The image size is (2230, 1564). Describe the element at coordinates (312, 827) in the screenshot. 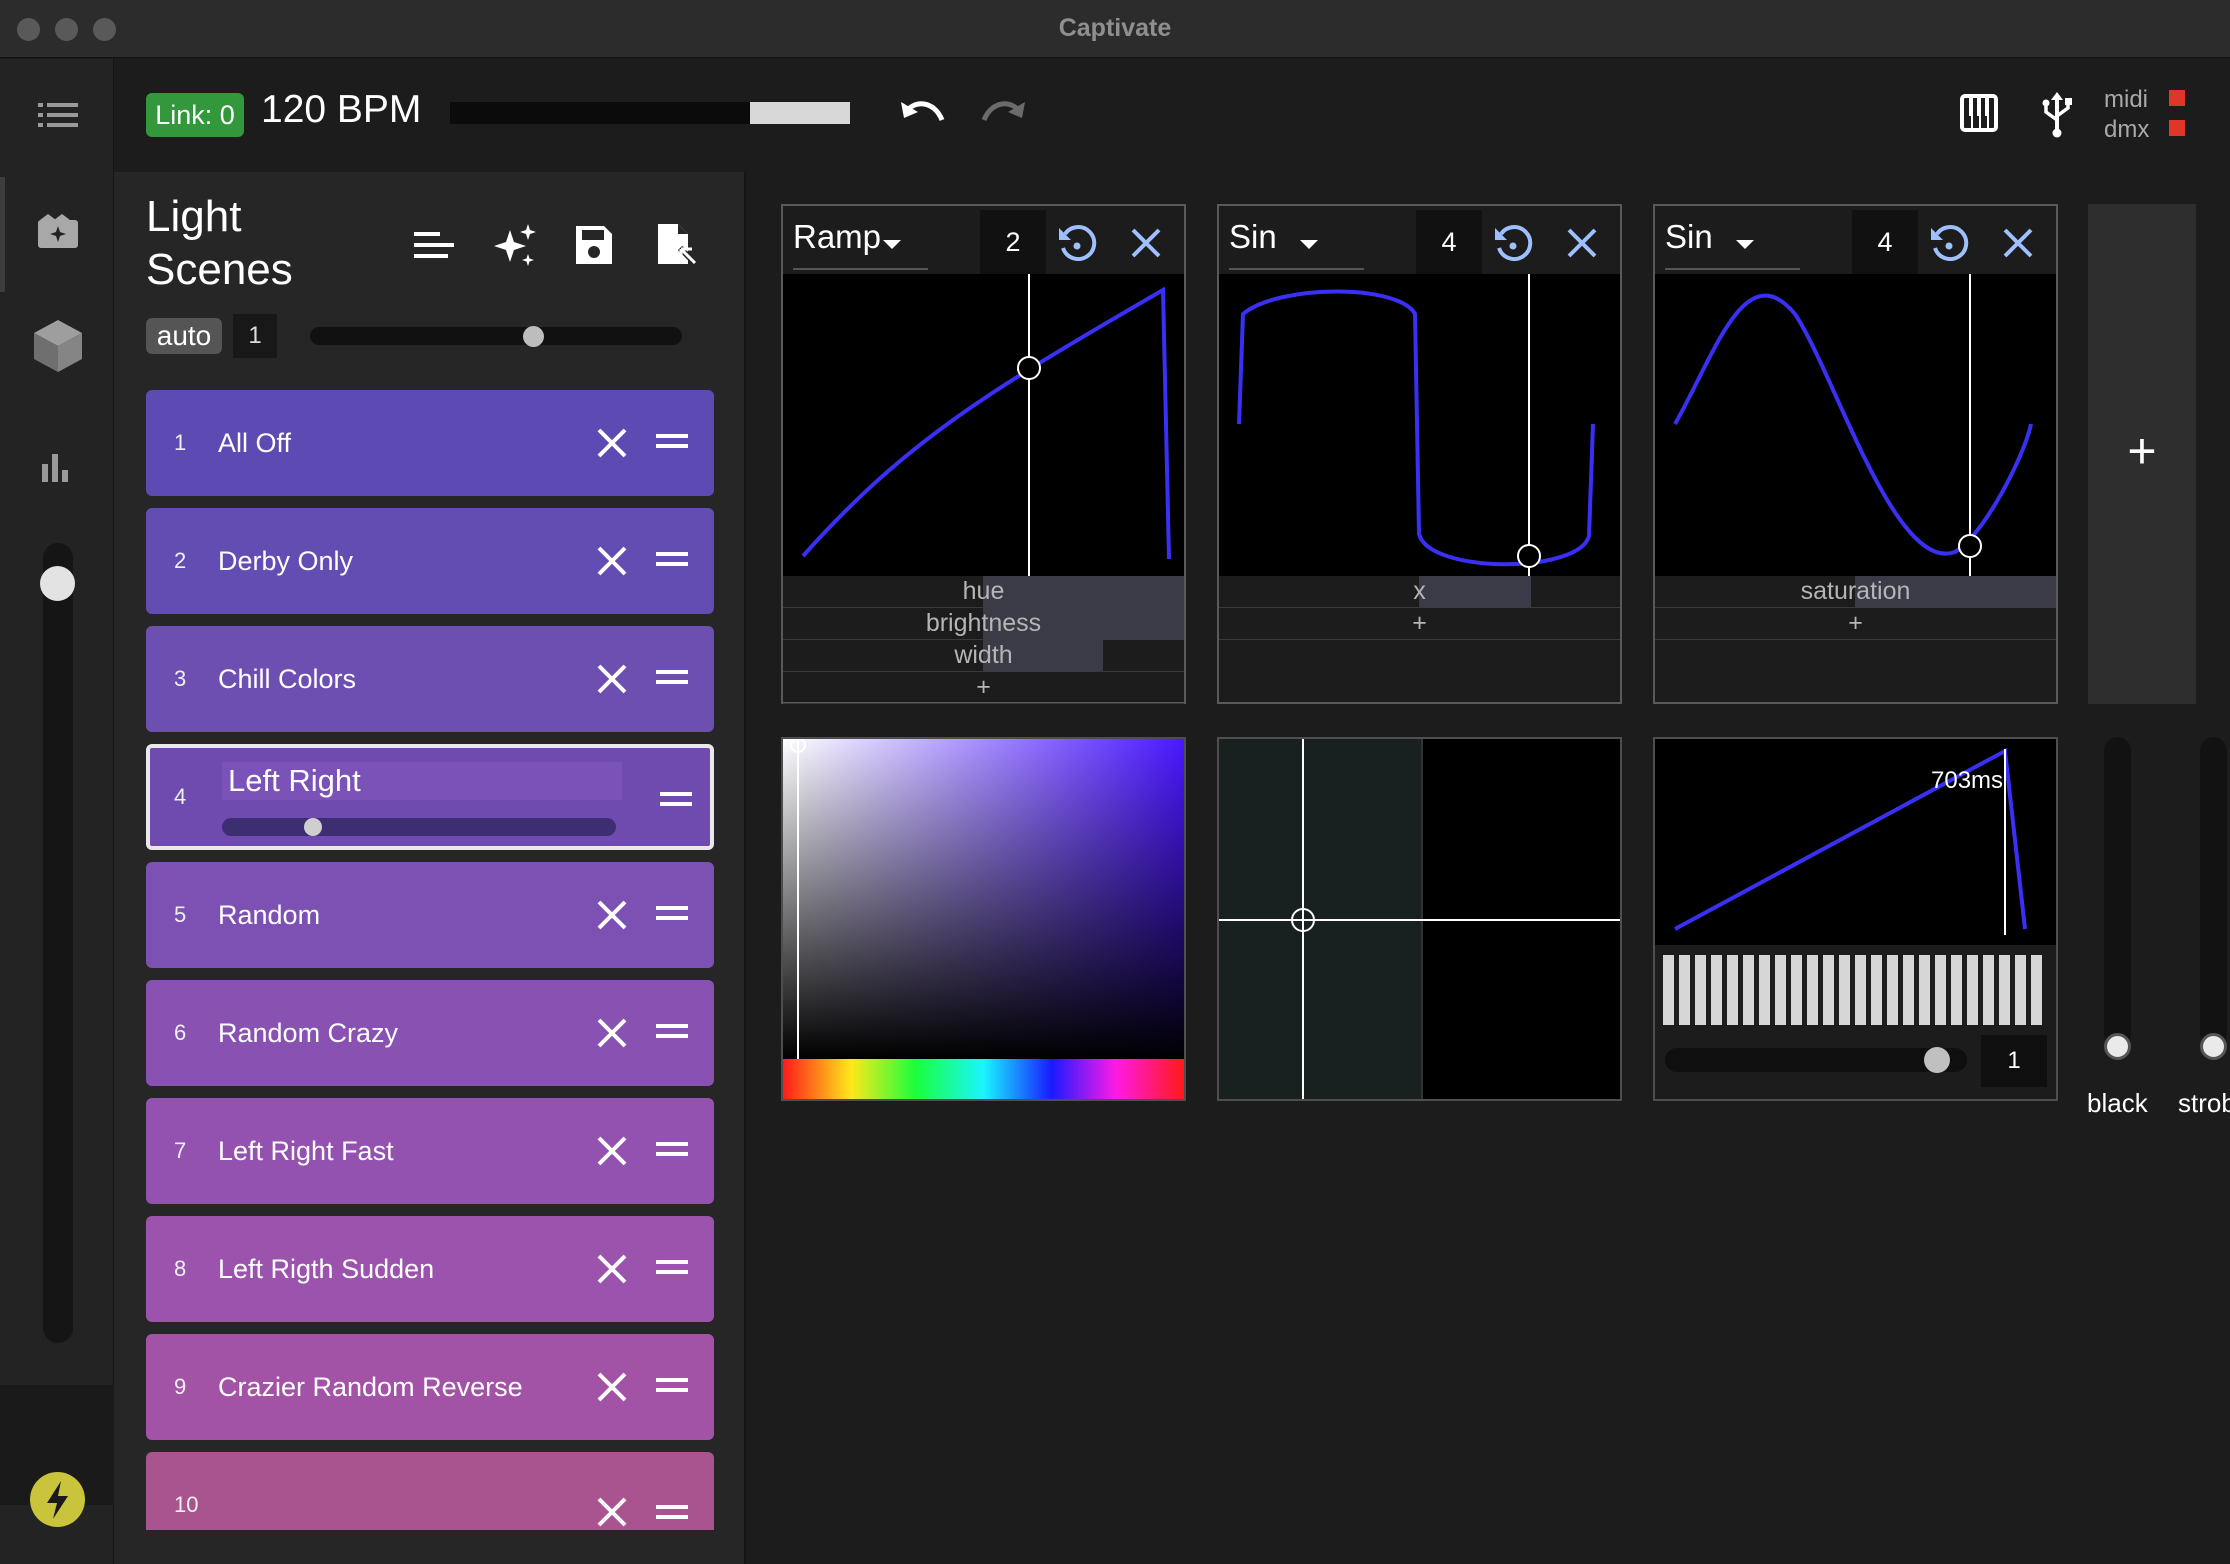

I see `scene-slider-thumb` at that location.